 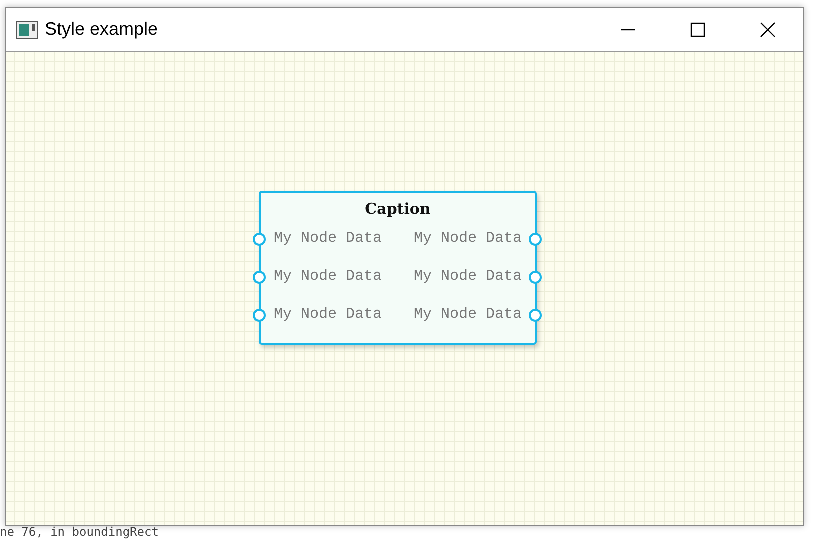 I want to click on minimize-icon, so click(x=628, y=29).